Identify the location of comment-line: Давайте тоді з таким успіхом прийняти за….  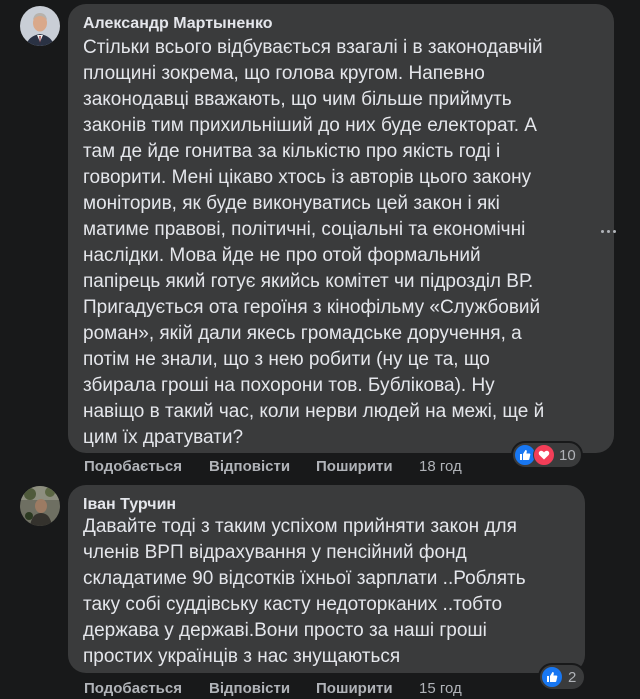
(300, 526).